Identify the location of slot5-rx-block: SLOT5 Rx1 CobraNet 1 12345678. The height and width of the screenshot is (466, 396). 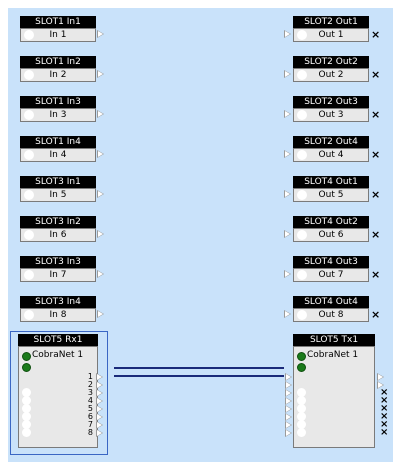
(60, 391).